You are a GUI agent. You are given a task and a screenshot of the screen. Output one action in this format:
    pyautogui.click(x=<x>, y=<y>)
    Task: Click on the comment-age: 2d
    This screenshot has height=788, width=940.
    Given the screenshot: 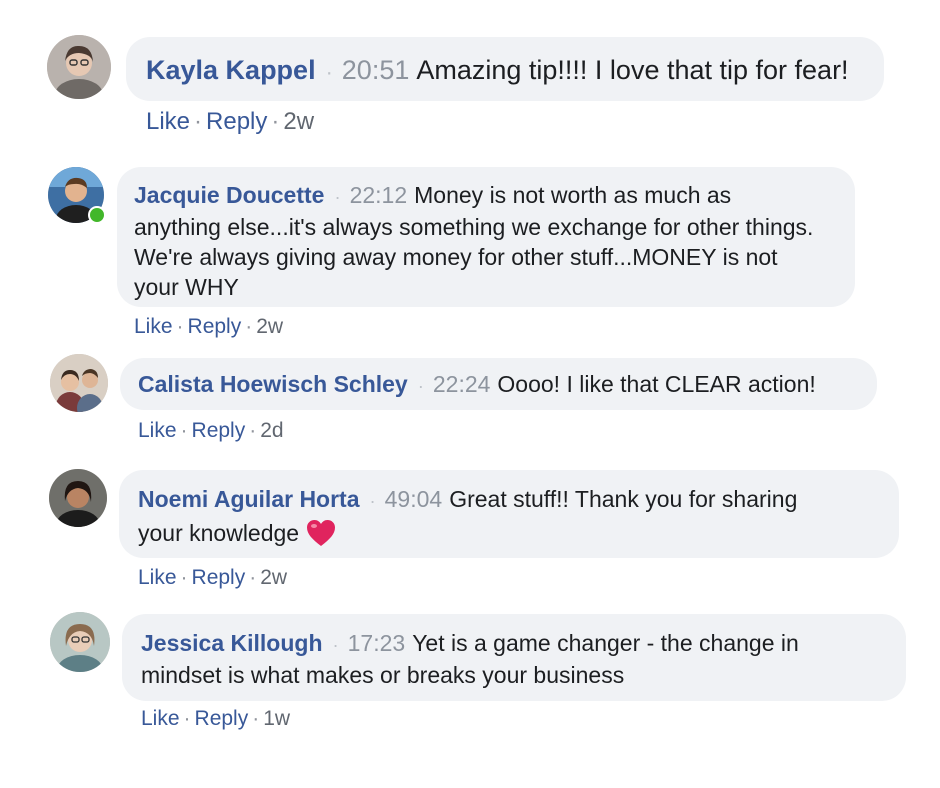 What is the action you would take?
    pyautogui.click(x=271, y=430)
    